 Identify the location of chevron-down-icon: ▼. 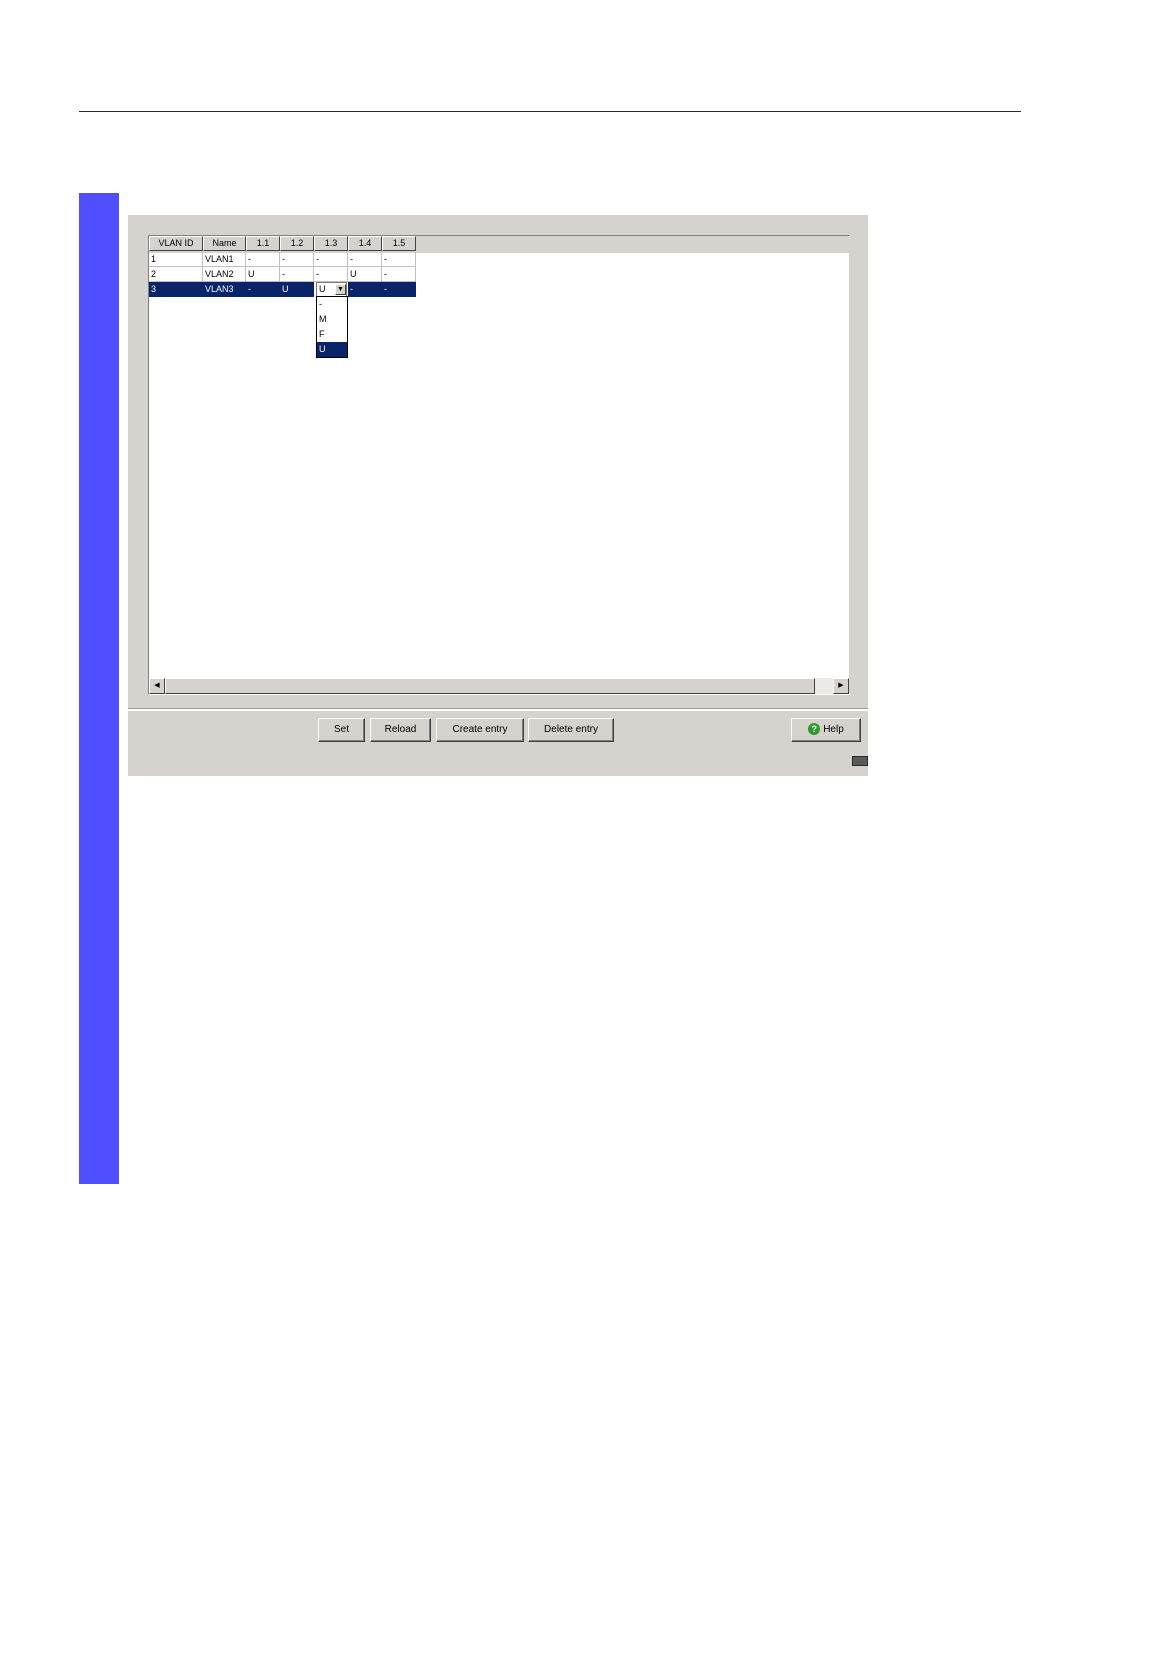
(340, 289).